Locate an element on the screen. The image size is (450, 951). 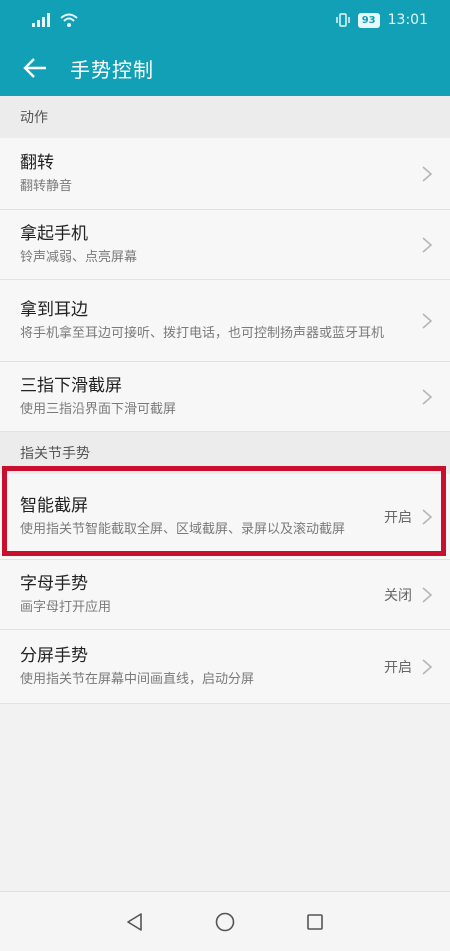
status-left is located at coordinates (55, 20).